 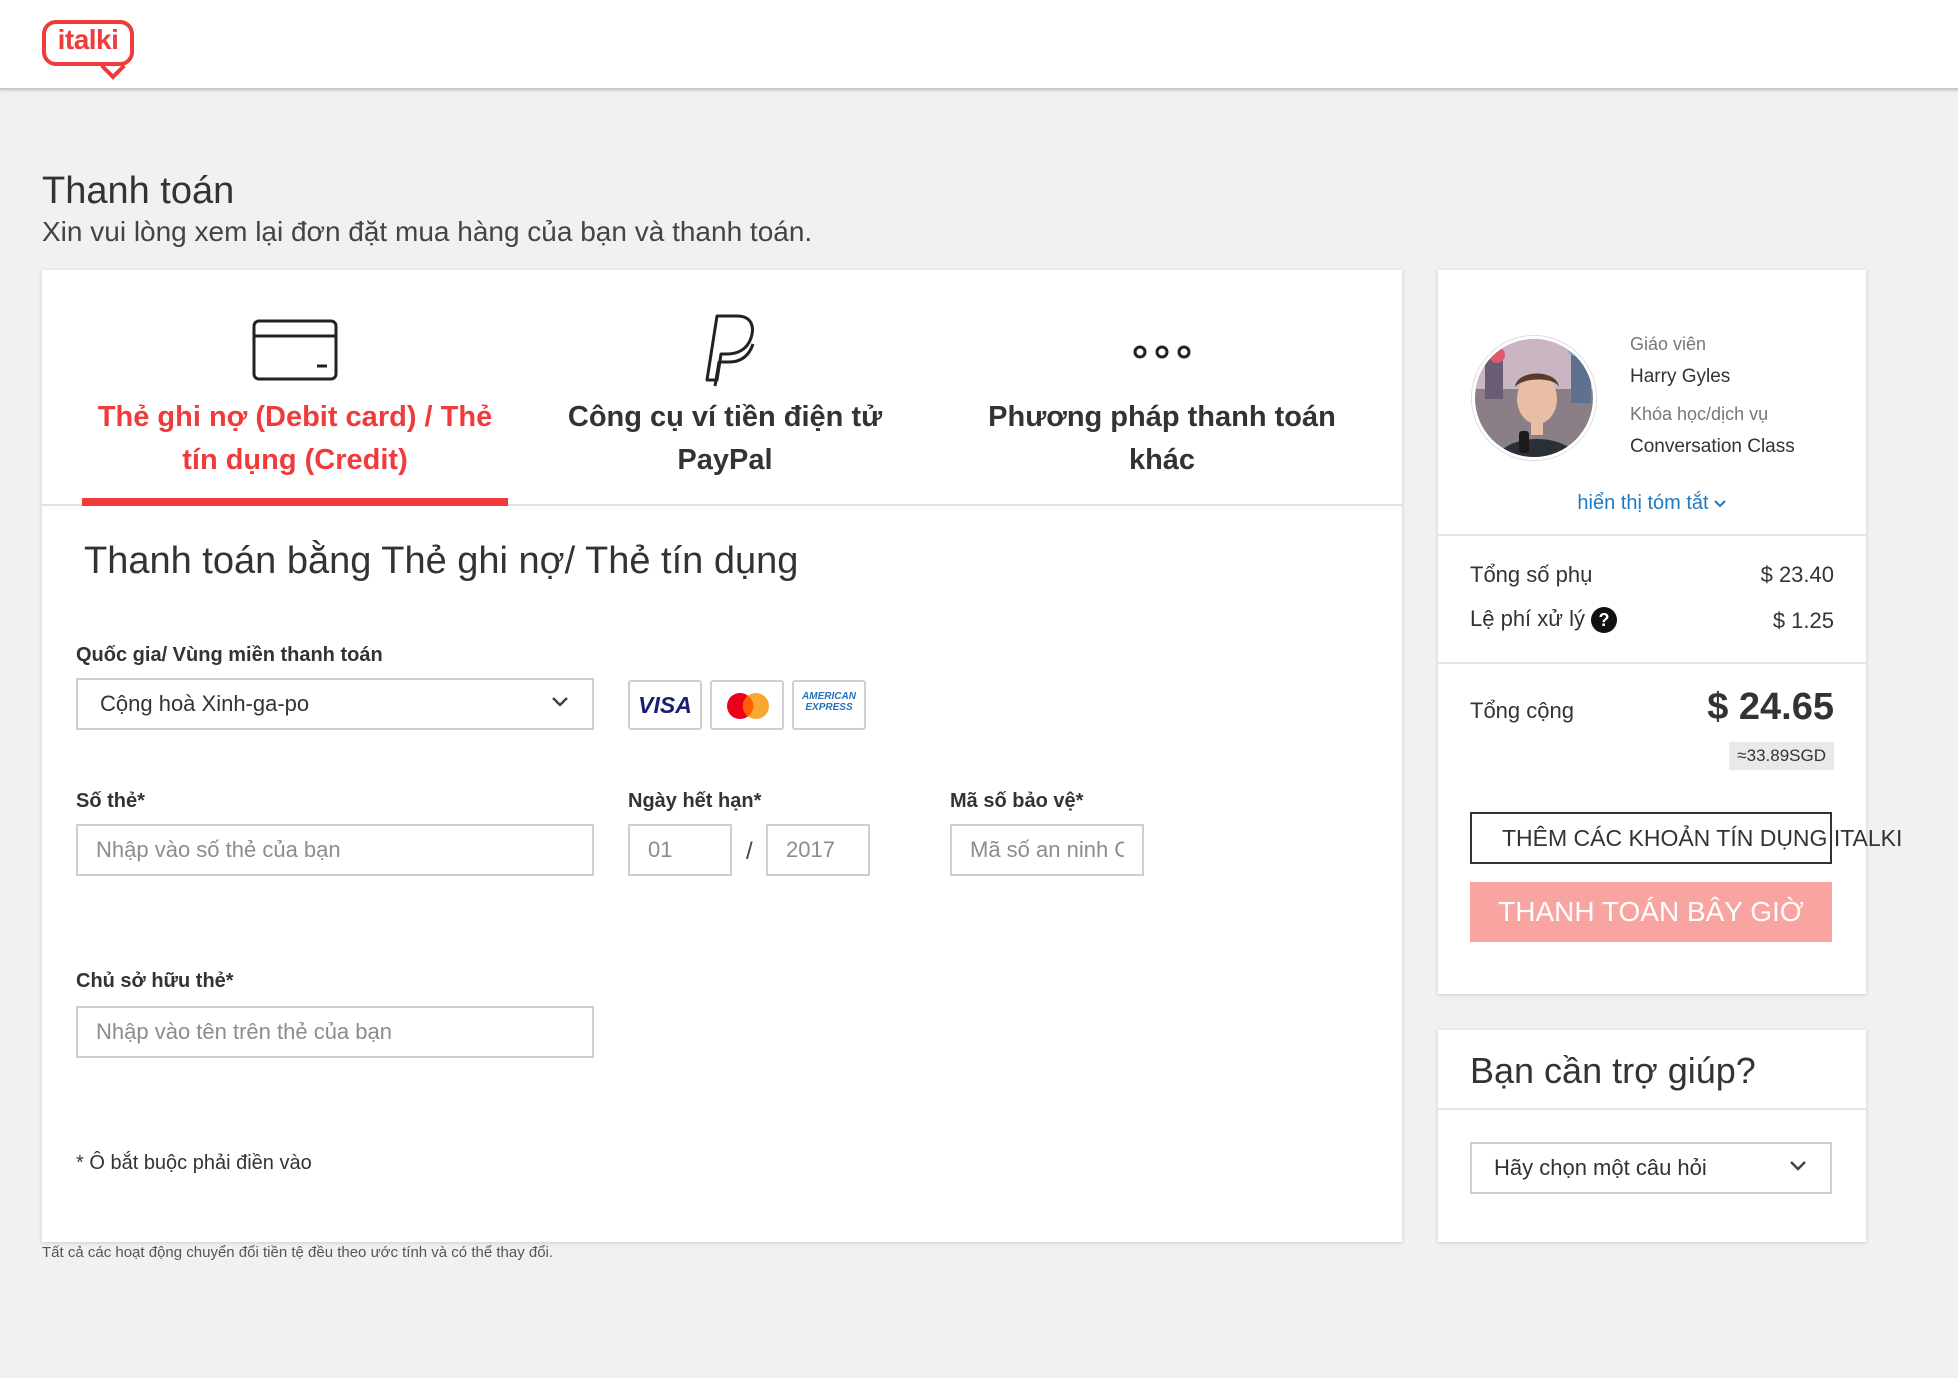 I want to click on country-label: Quốc gia/ Vùng miền thanh toán, so click(x=229, y=655).